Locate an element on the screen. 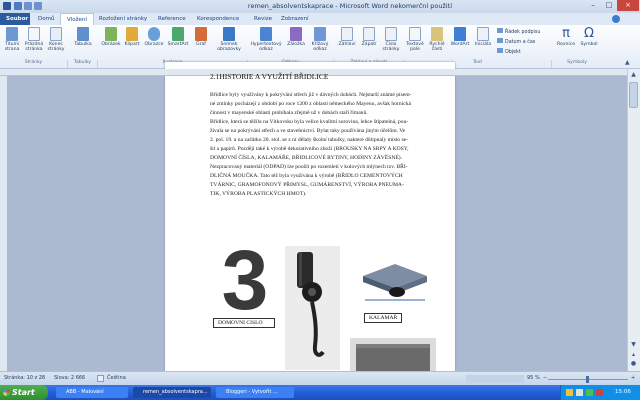 The image size is (640, 400). tab-revize: Revize is located at coordinates (263, 19).